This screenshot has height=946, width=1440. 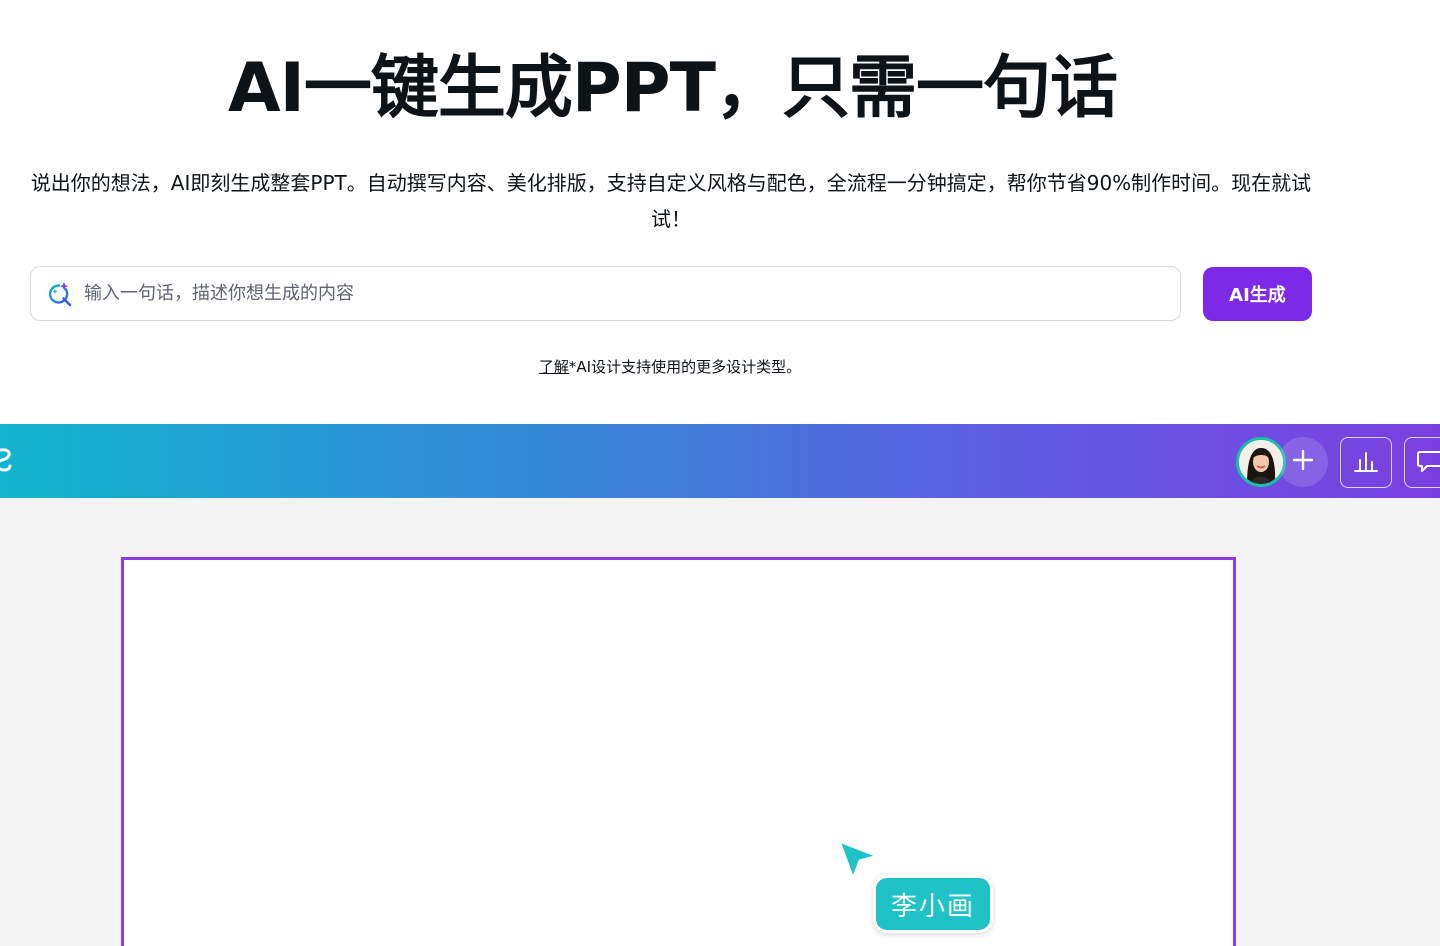 I want to click on learn-more-text: *AI设计支持使用的更多设计类型。, so click(x=685, y=367).